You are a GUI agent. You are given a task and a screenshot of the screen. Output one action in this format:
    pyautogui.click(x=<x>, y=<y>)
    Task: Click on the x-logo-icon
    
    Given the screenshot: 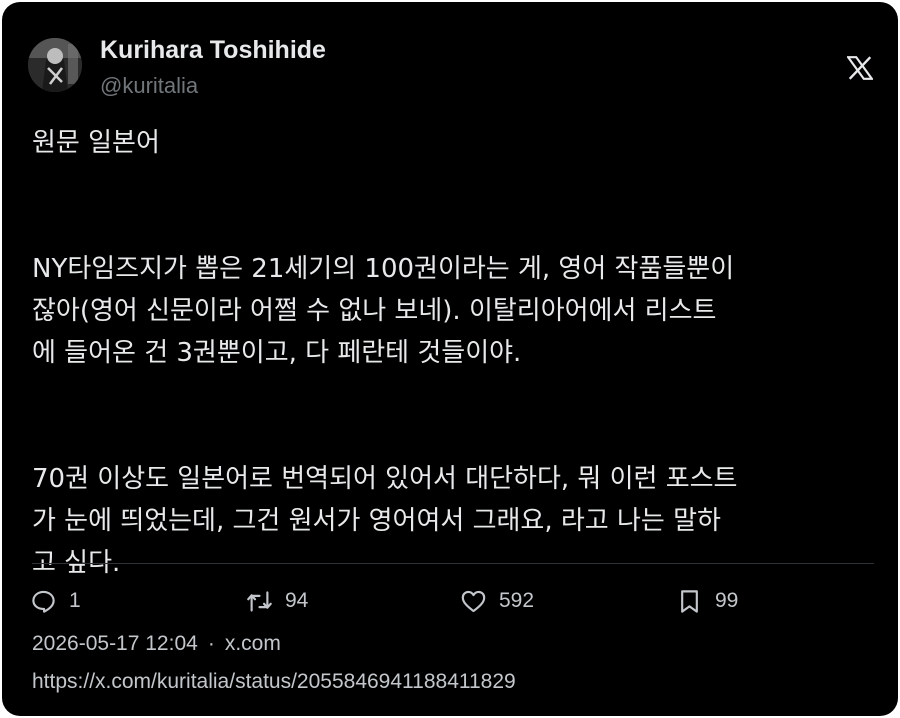 What is the action you would take?
    pyautogui.click(x=860, y=68)
    